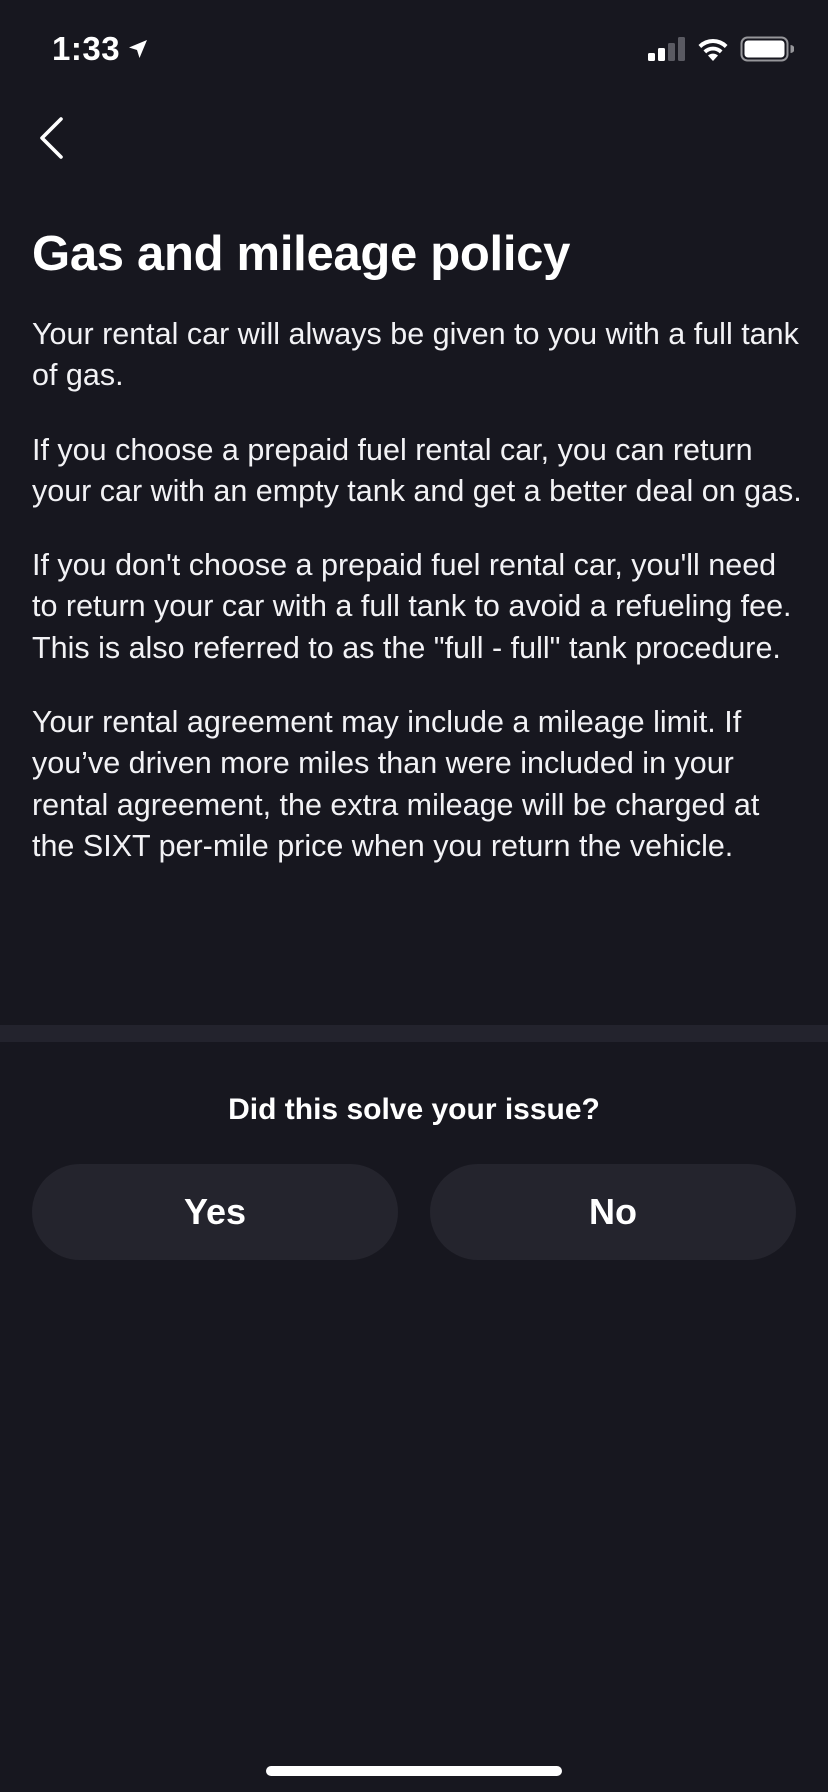  Describe the element at coordinates (301, 254) in the screenshot. I see `page-title: Gas and mileage policy` at that location.